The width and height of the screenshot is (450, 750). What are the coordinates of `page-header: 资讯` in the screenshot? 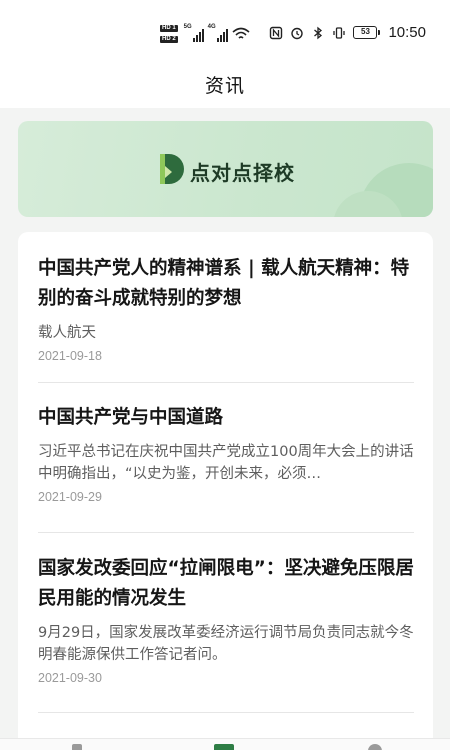 It's located at (225, 84).